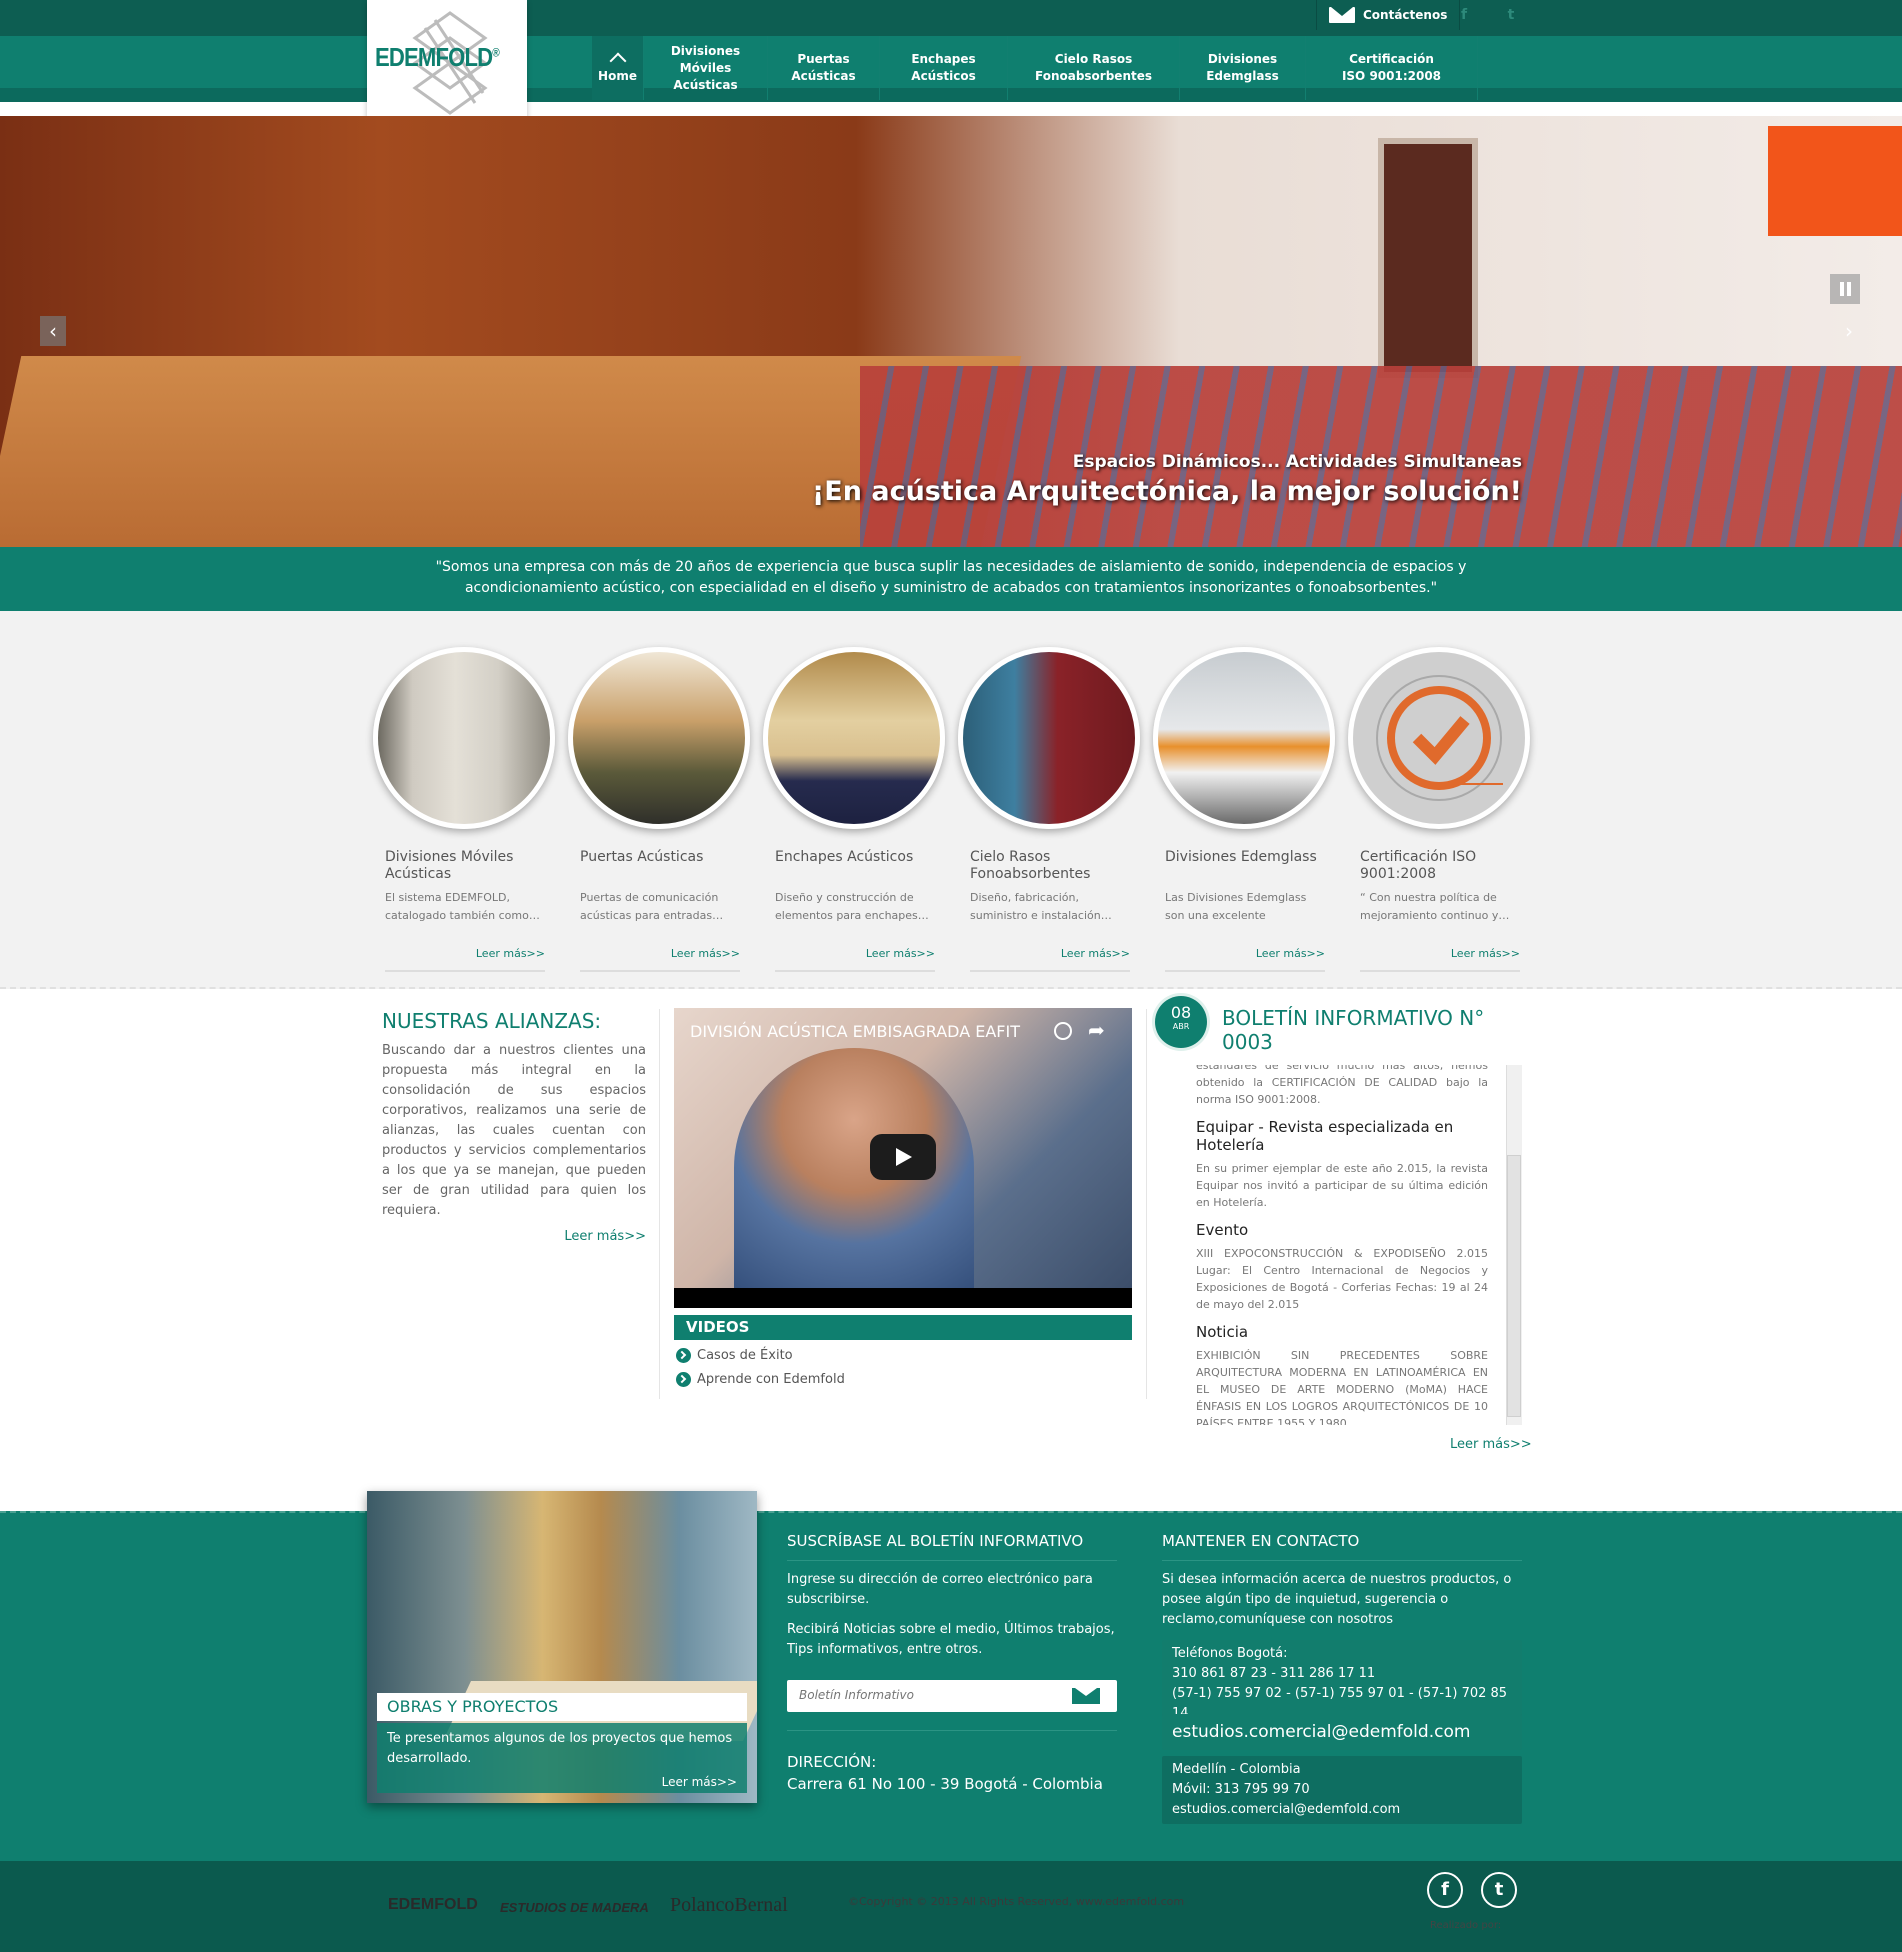  I want to click on nav-label: Puertas Acústicas, so click(823, 67).